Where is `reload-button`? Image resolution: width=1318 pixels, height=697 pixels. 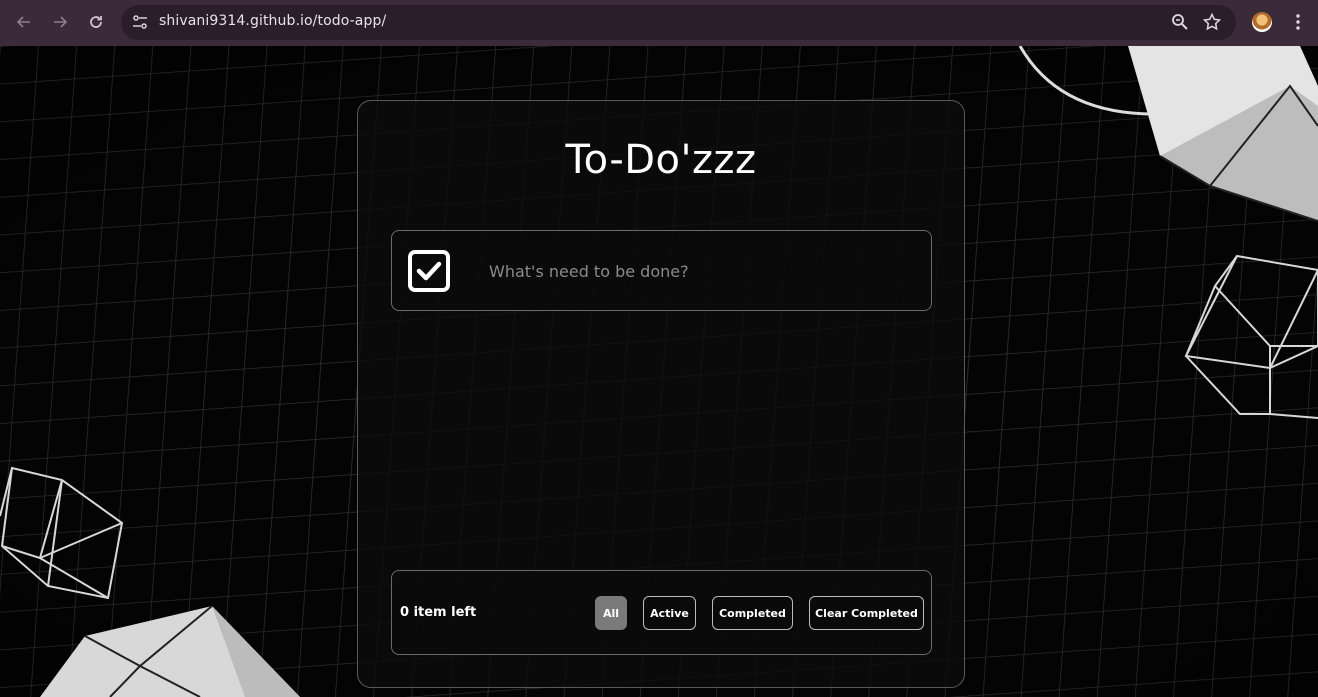 reload-button is located at coordinates (96, 22).